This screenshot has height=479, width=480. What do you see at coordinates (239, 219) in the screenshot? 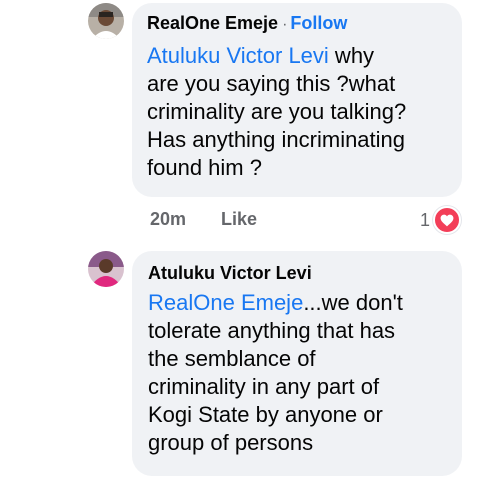
I see `like-button: Like` at bounding box center [239, 219].